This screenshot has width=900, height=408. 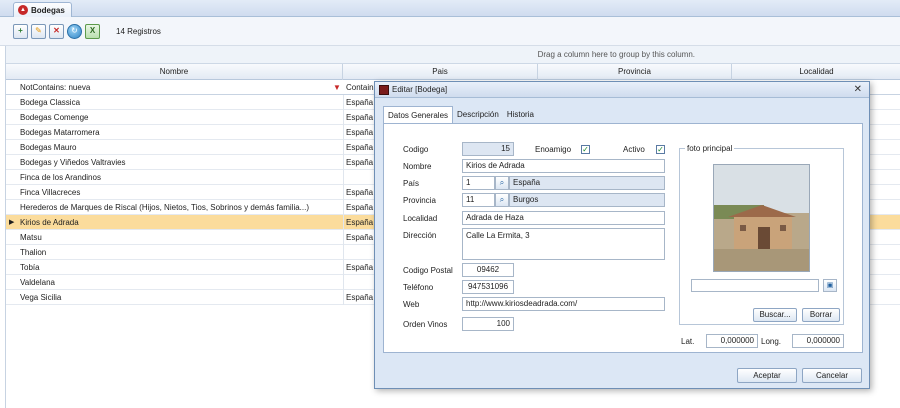 I want to click on refresh-icon: ↻, so click(x=74, y=30).